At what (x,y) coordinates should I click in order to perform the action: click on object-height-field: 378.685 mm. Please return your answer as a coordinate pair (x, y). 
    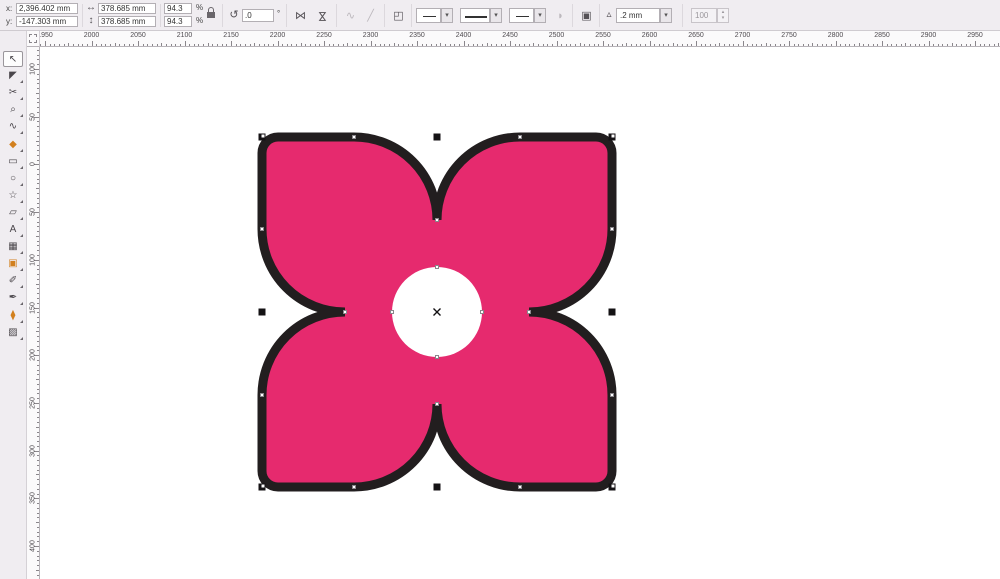
    Looking at the image, I should click on (127, 21).